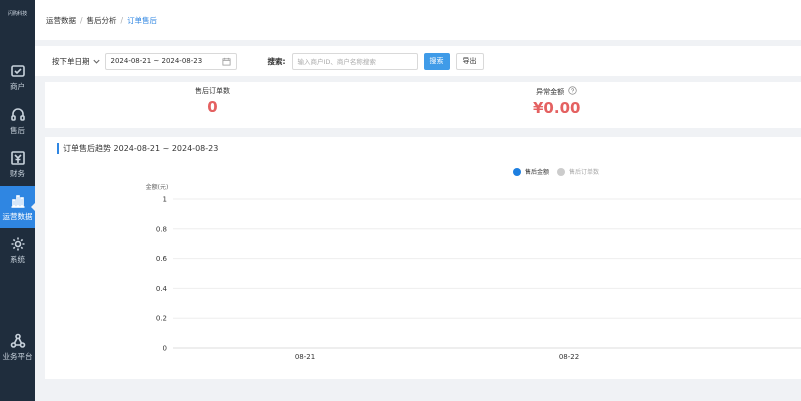 This screenshot has height=401, width=801. Describe the element at coordinates (276, 61) in the screenshot. I see `search-label: 搜索:` at that location.